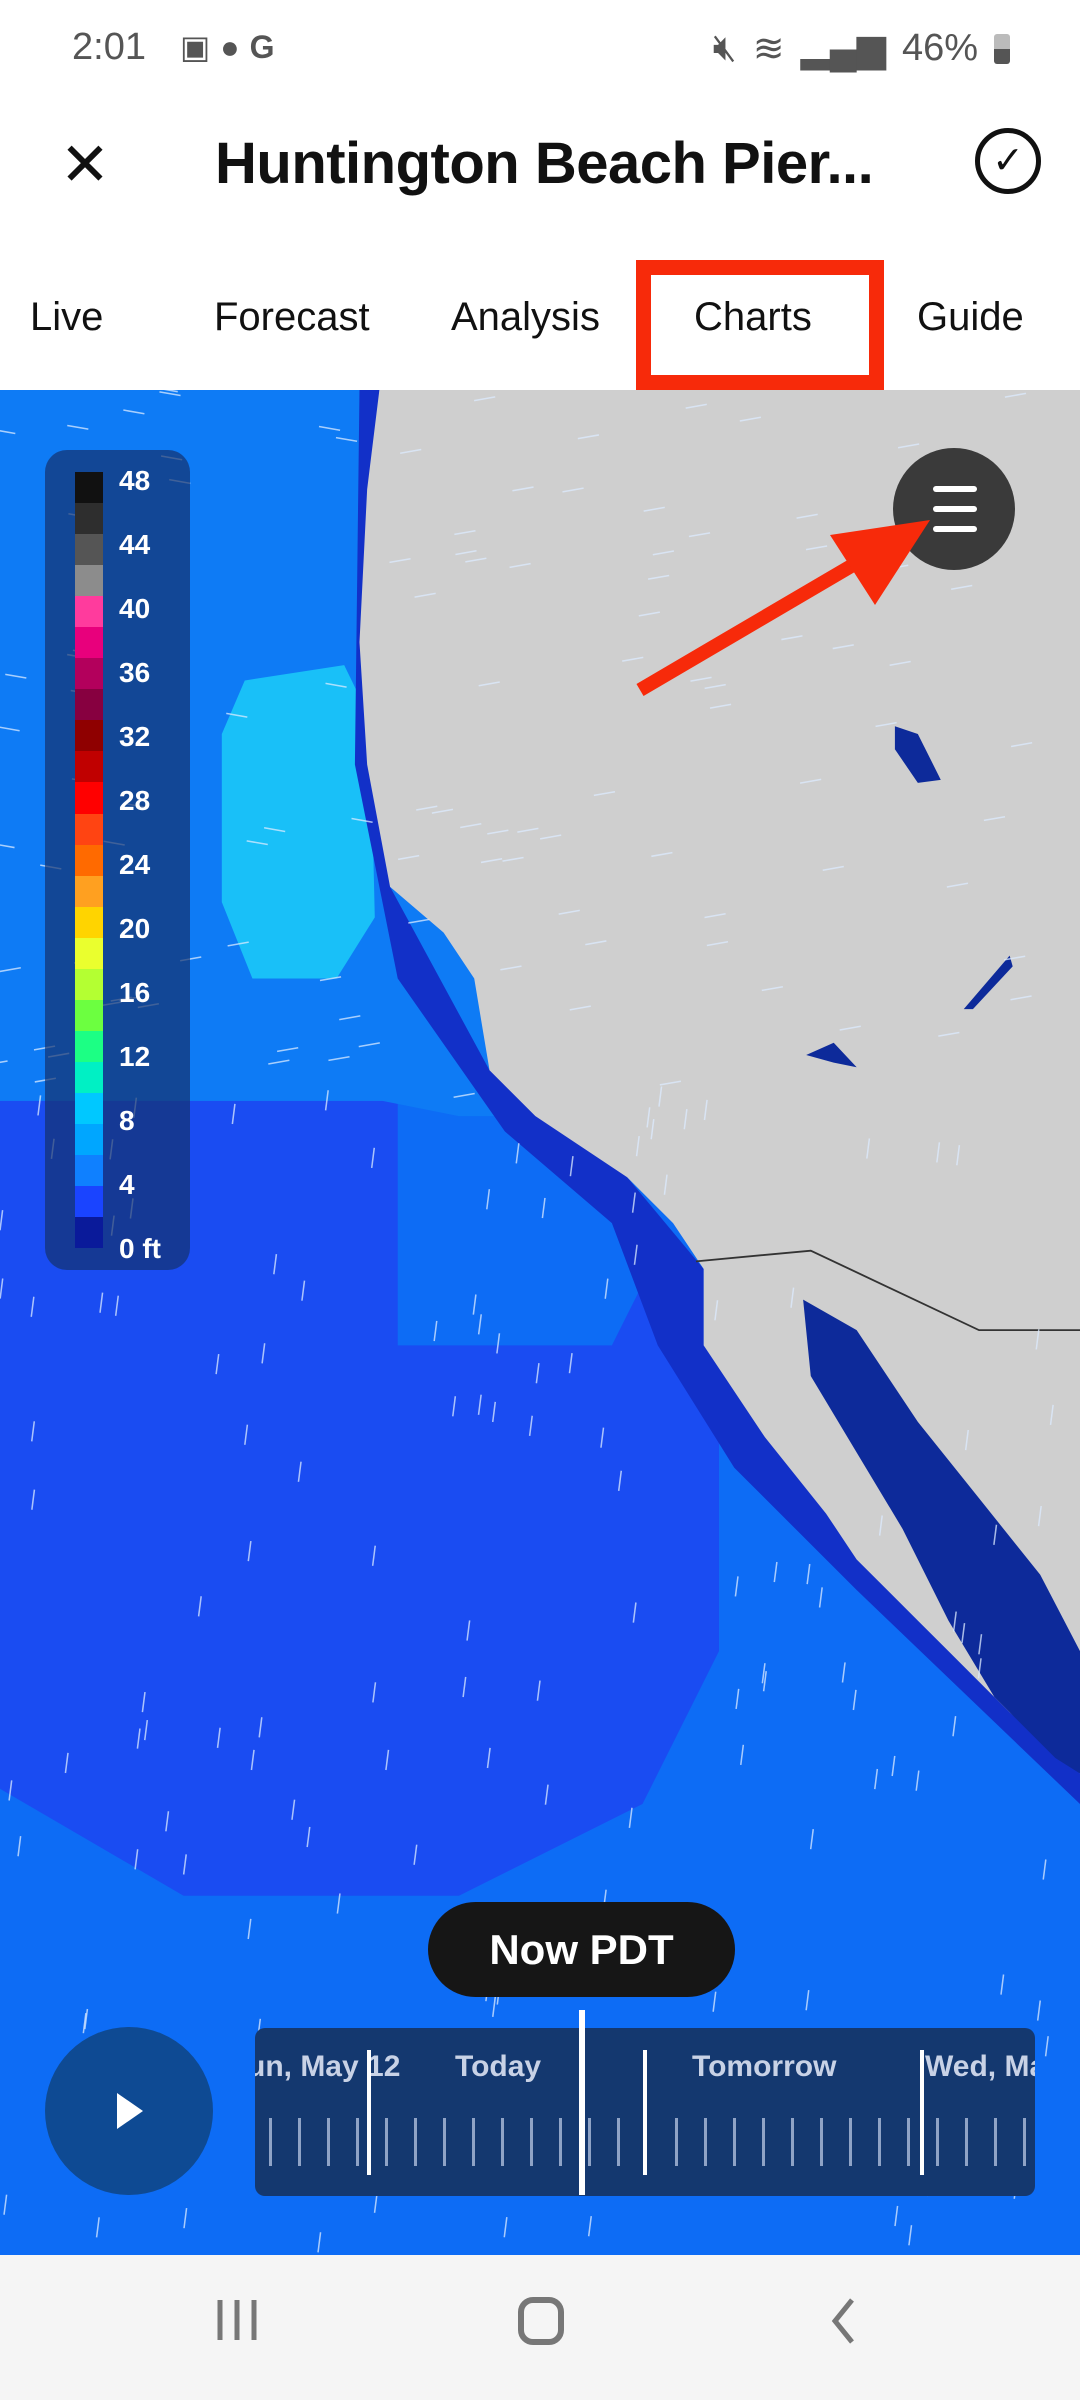 Image resolution: width=1080 pixels, height=2405 pixels. Describe the element at coordinates (127, 1120) in the screenshot. I see `legend-label: 8` at that location.